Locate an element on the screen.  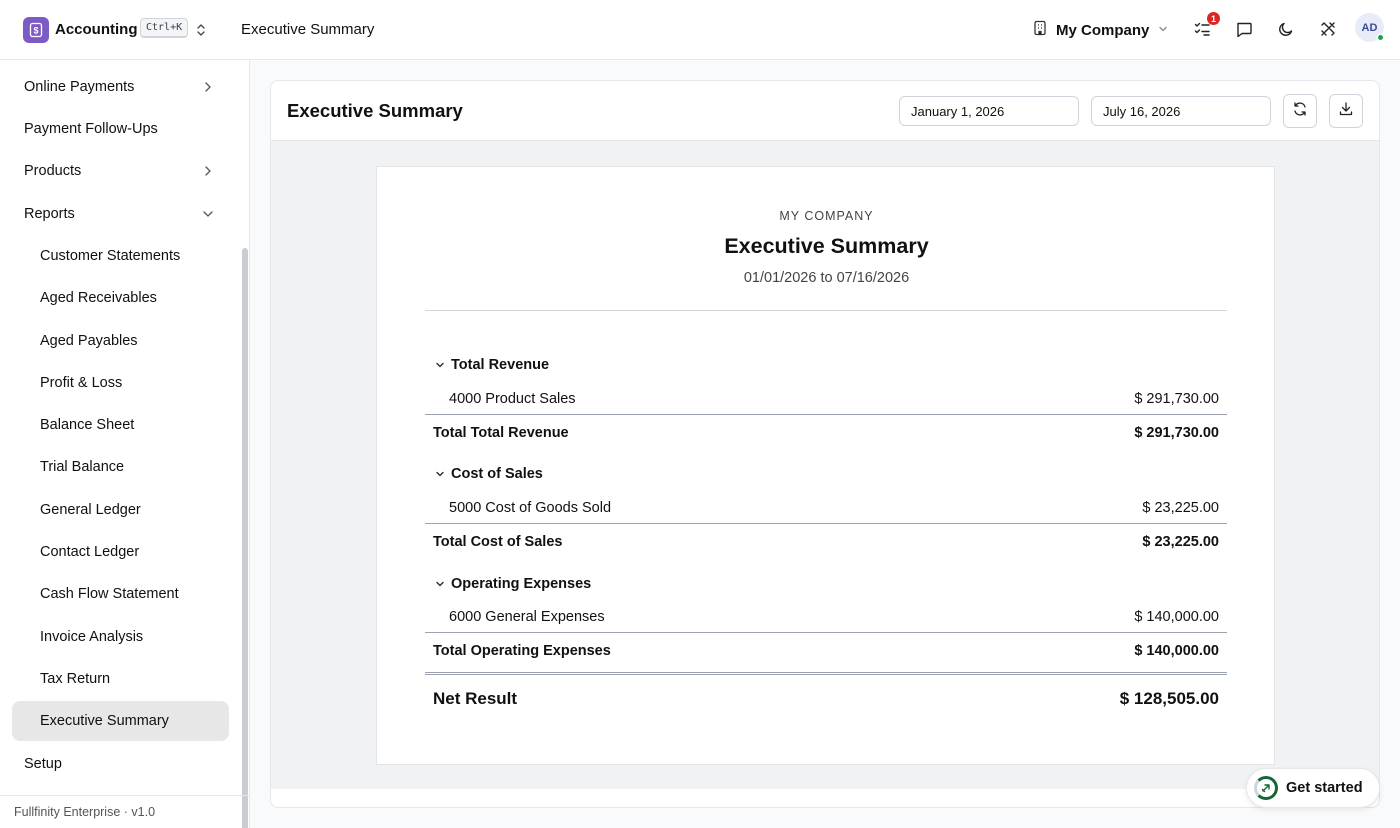
sidebar-item-profit-loss: Profit & Loss is located at coordinates (120, 383).